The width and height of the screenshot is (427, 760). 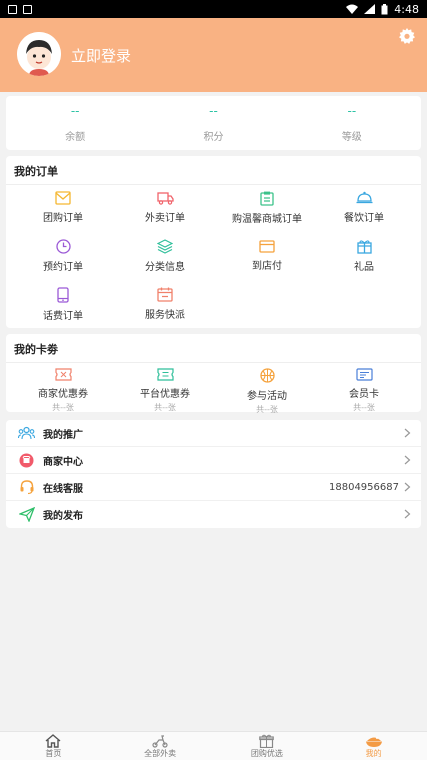 What do you see at coordinates (267, 219) in the screenshot?
I see `order-item-label: 购温馨商城订单` at bounding box center [267, 219].